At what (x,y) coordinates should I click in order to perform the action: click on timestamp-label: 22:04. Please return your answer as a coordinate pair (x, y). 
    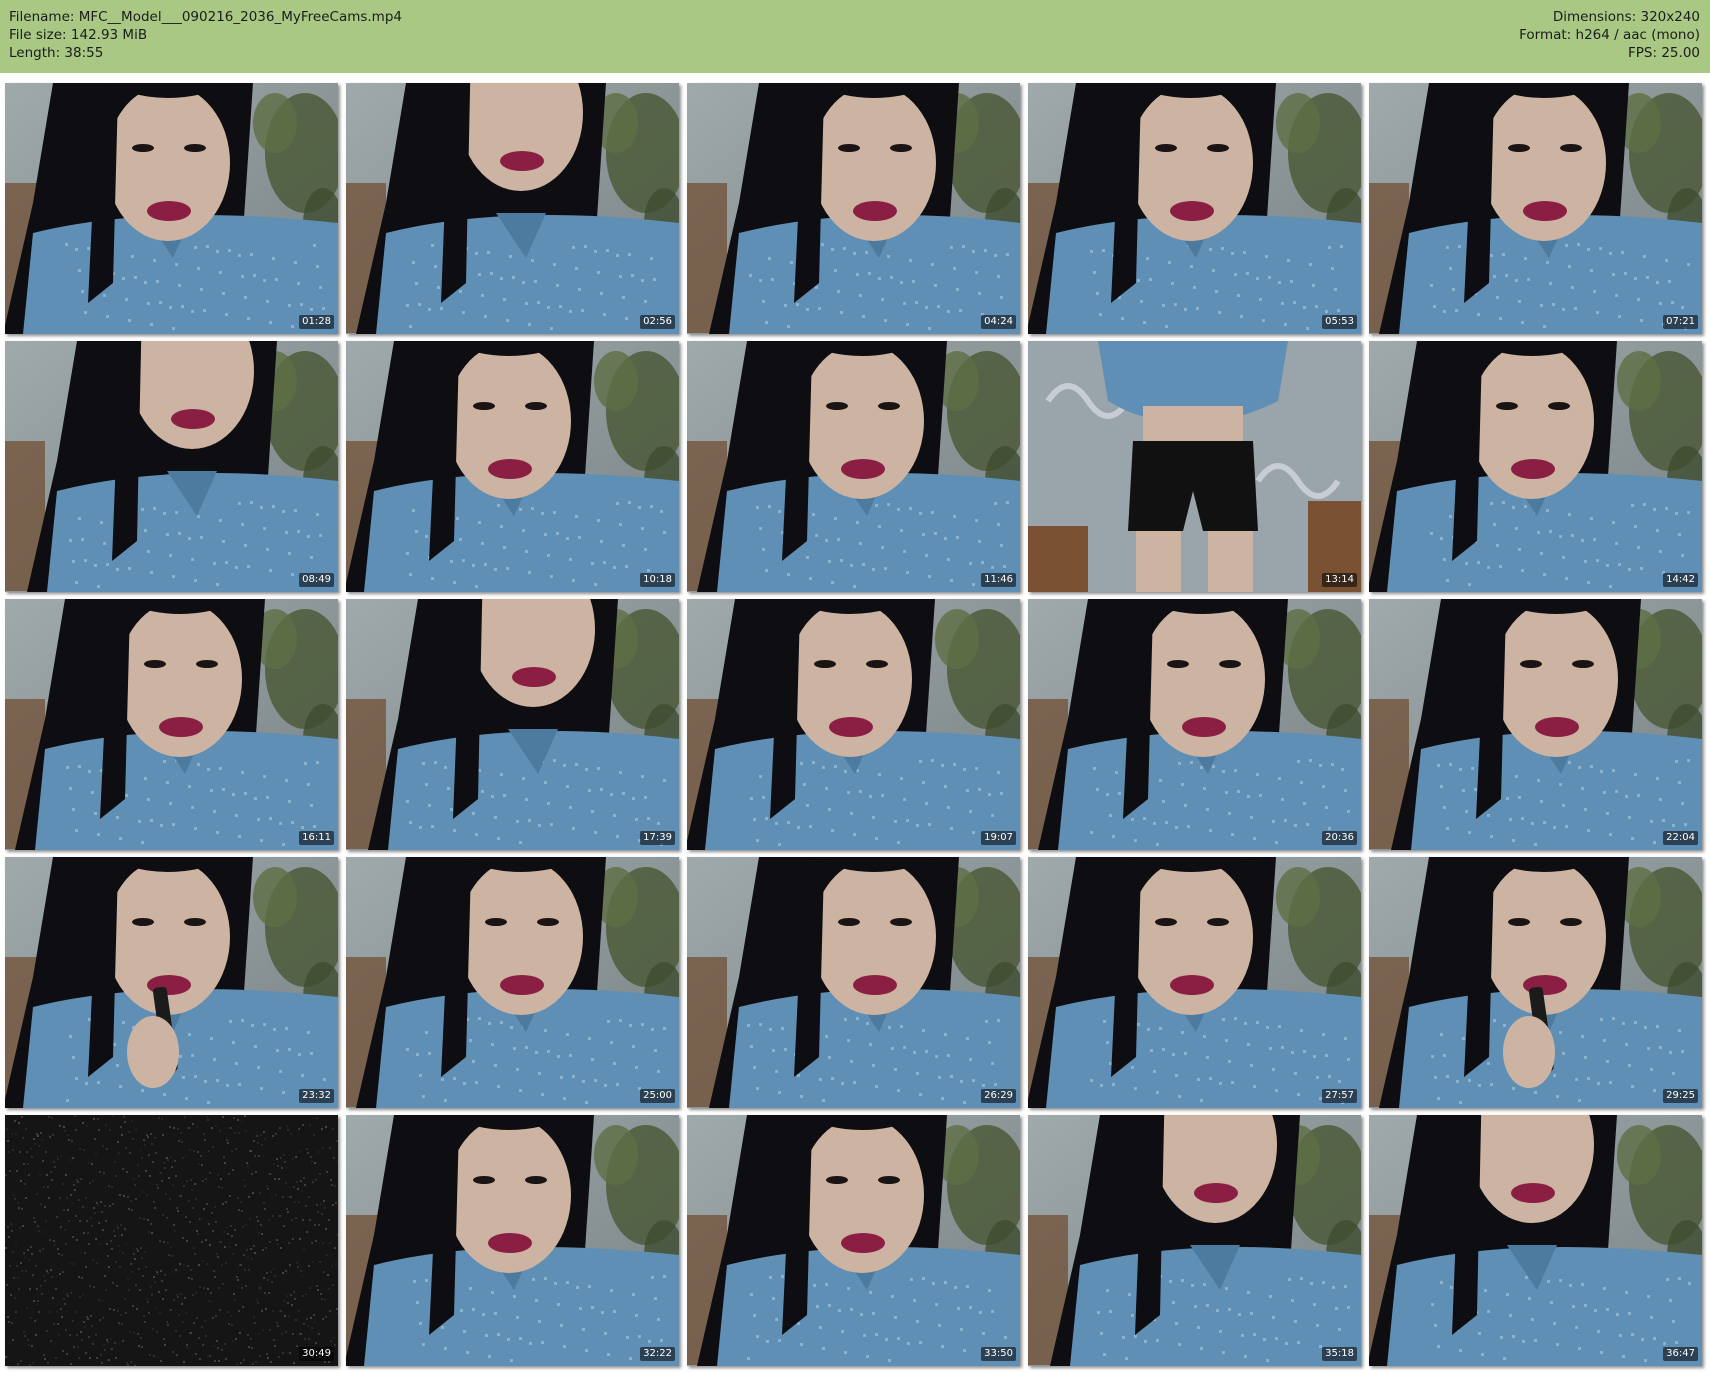
    Looking at the image, I should click on (1680, 838).